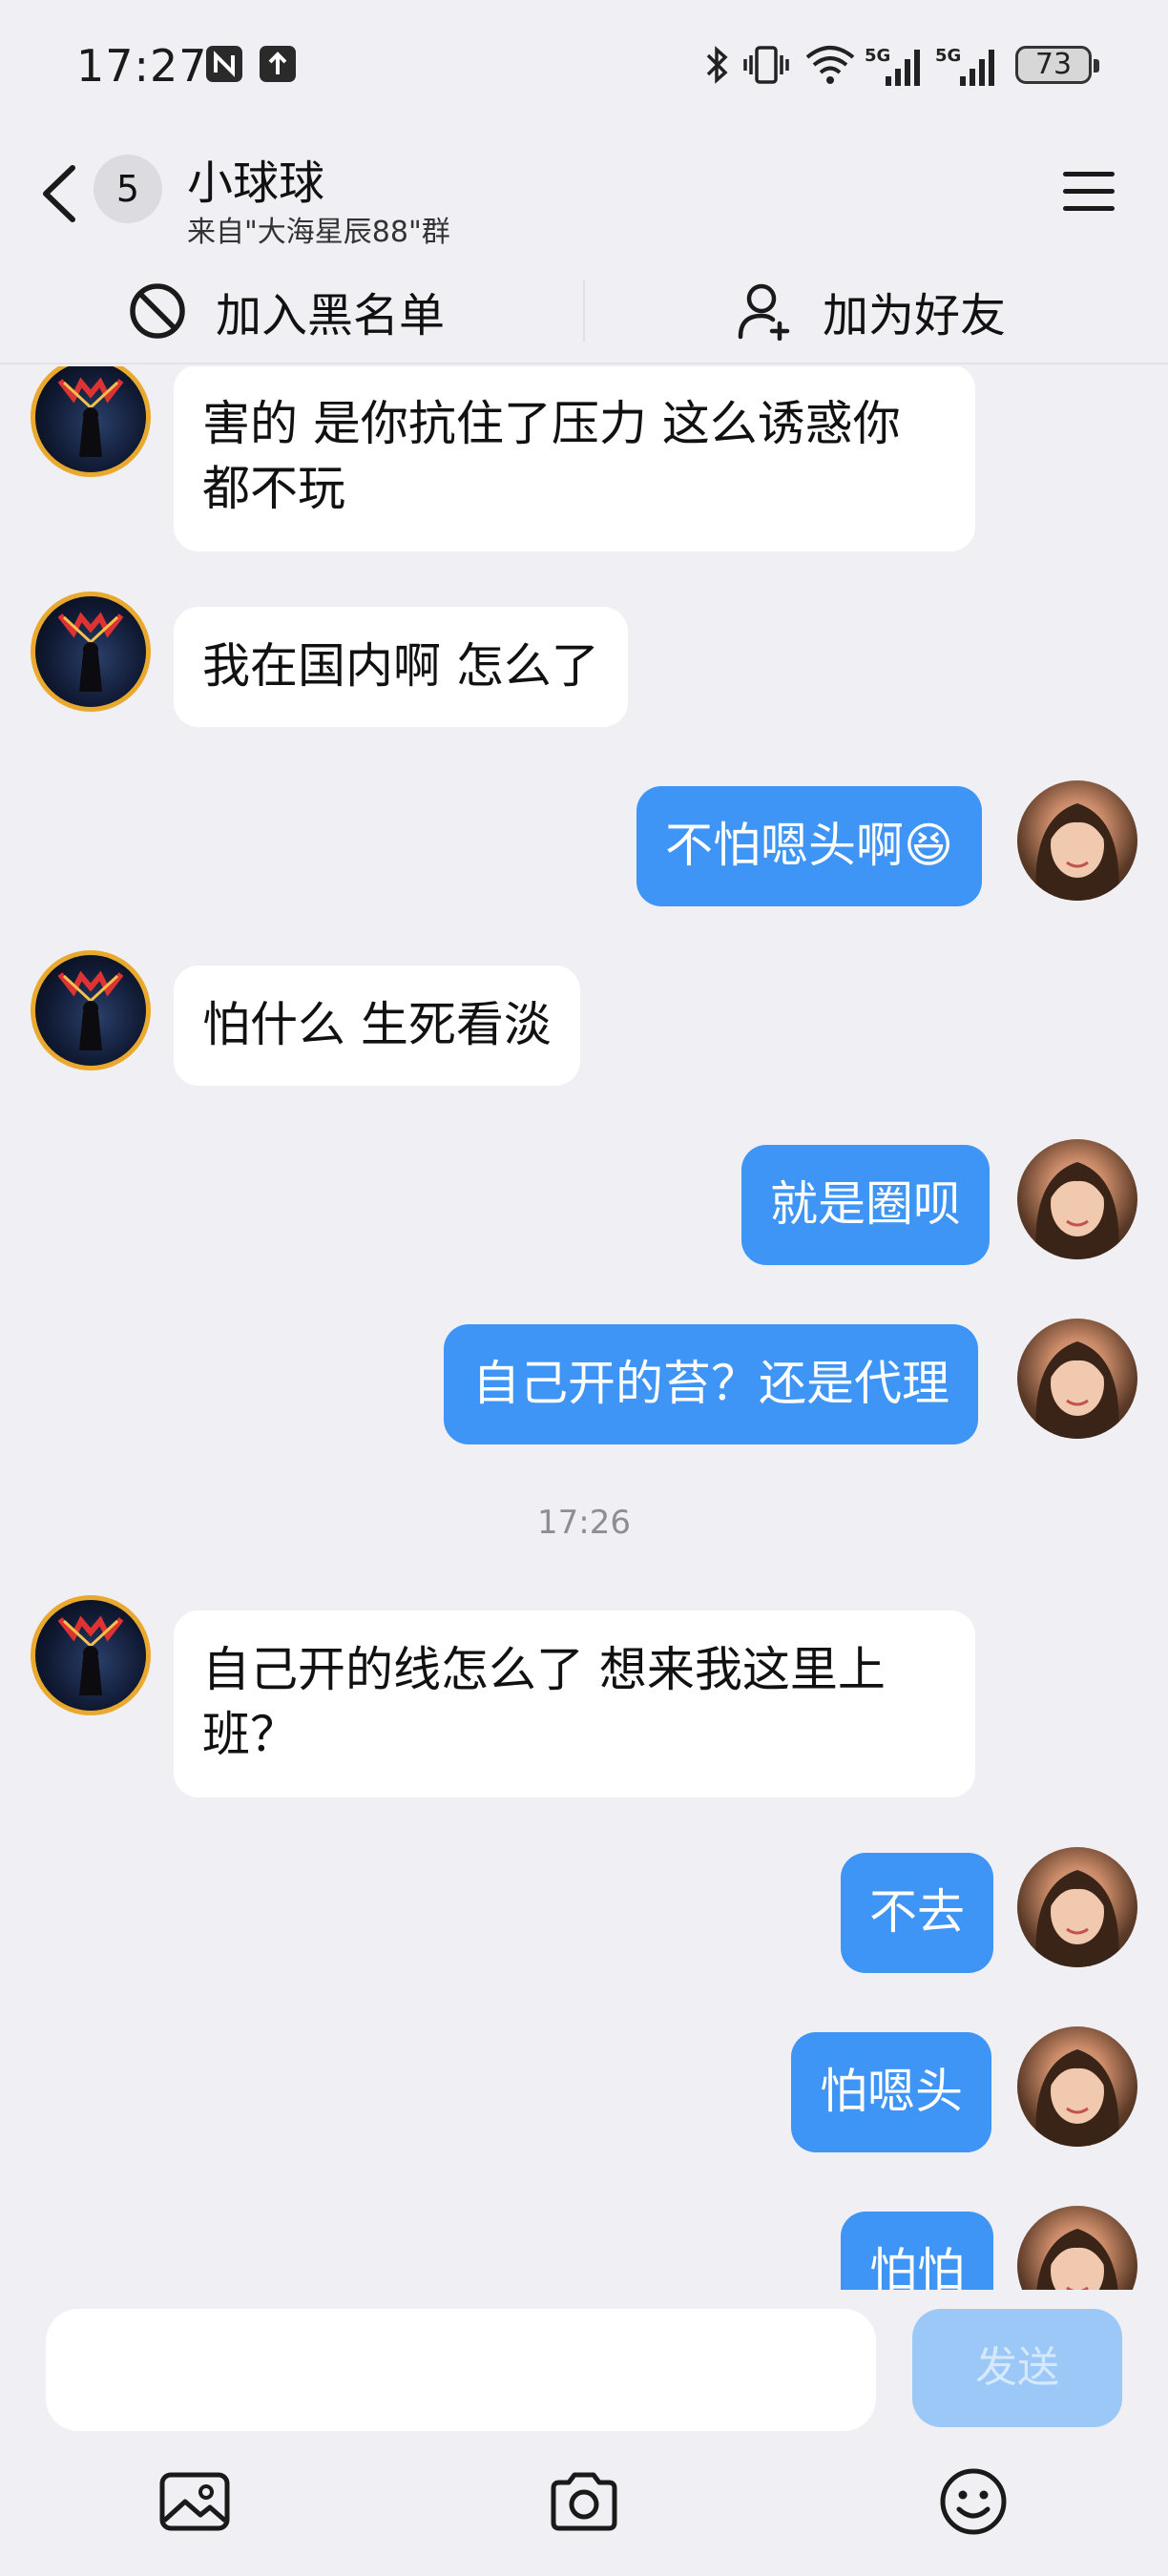  I want to click on message-bubble-outgoing: 不怕嗯头啊😆, so click(809, 846).